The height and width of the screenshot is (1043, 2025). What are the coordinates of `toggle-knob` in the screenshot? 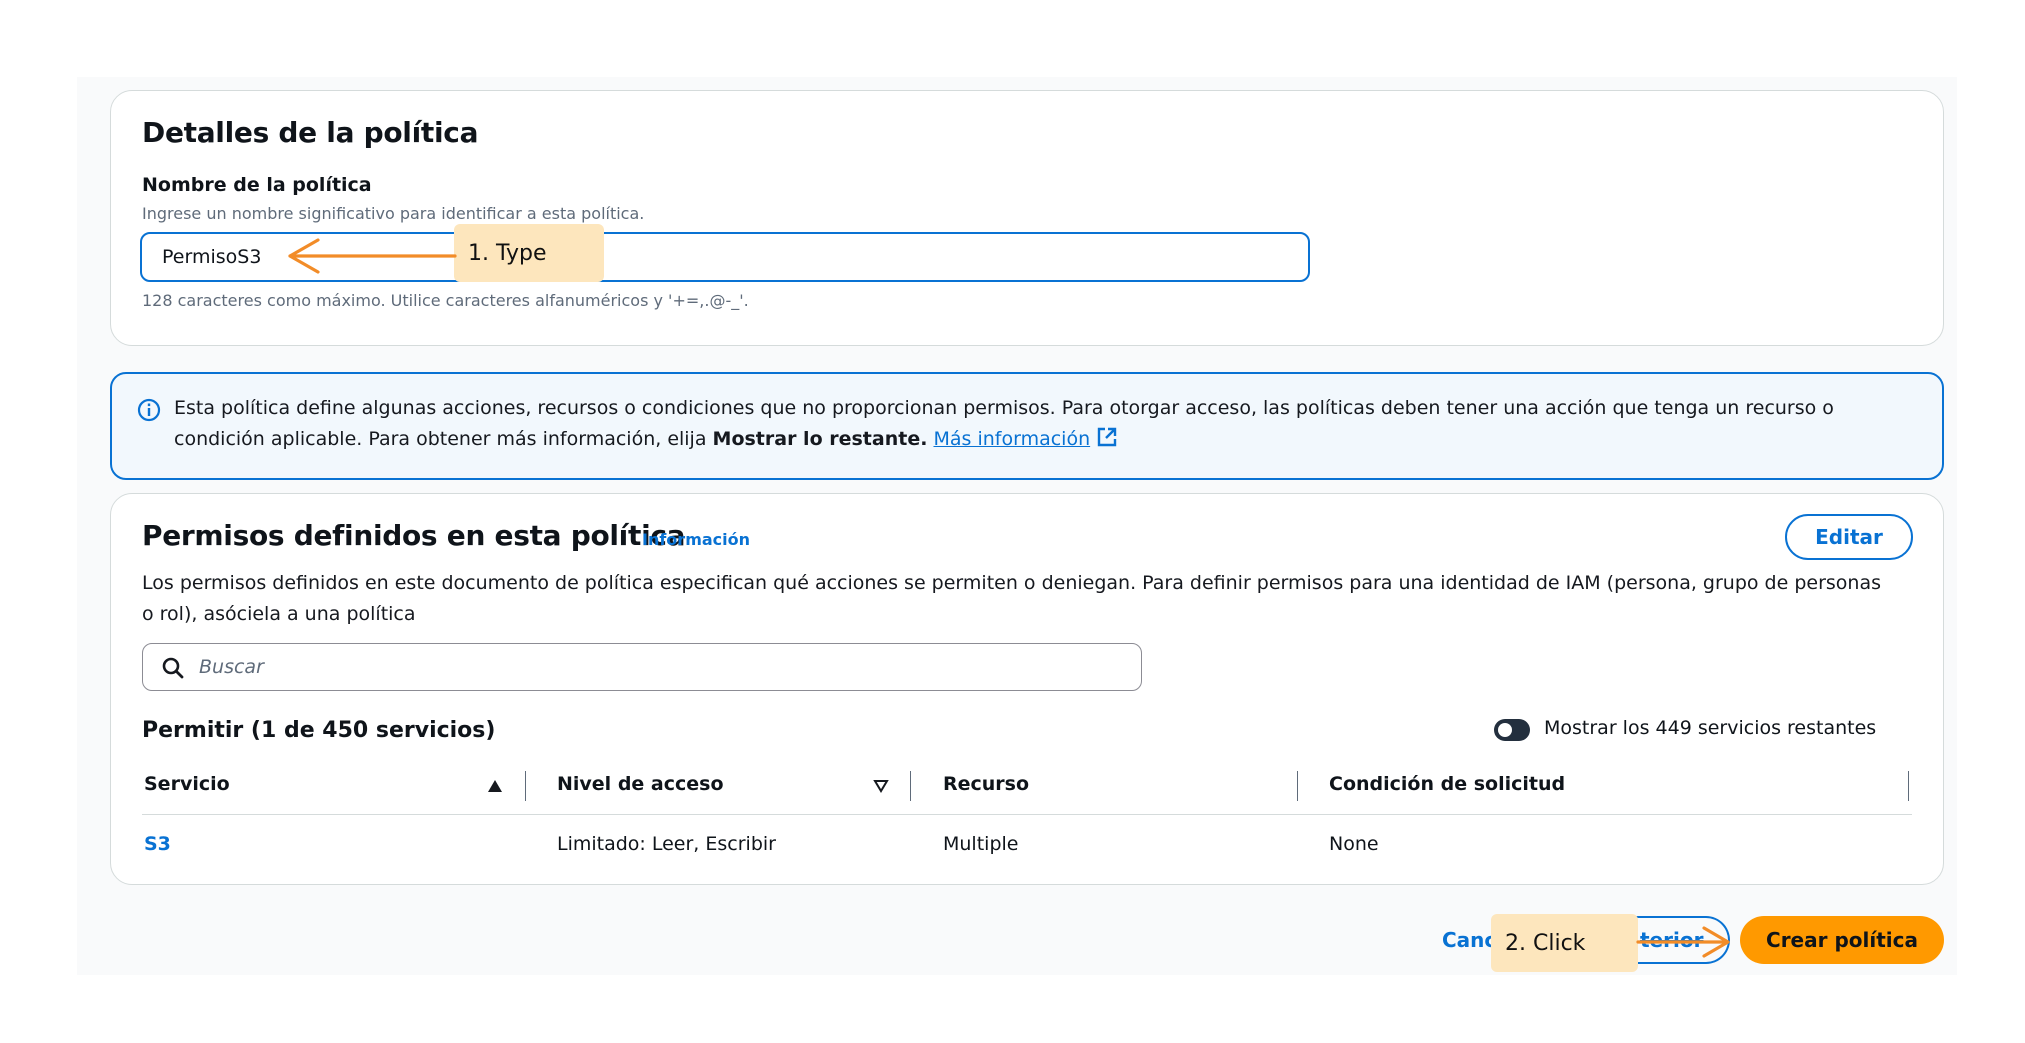 It's located at (1505, 730).